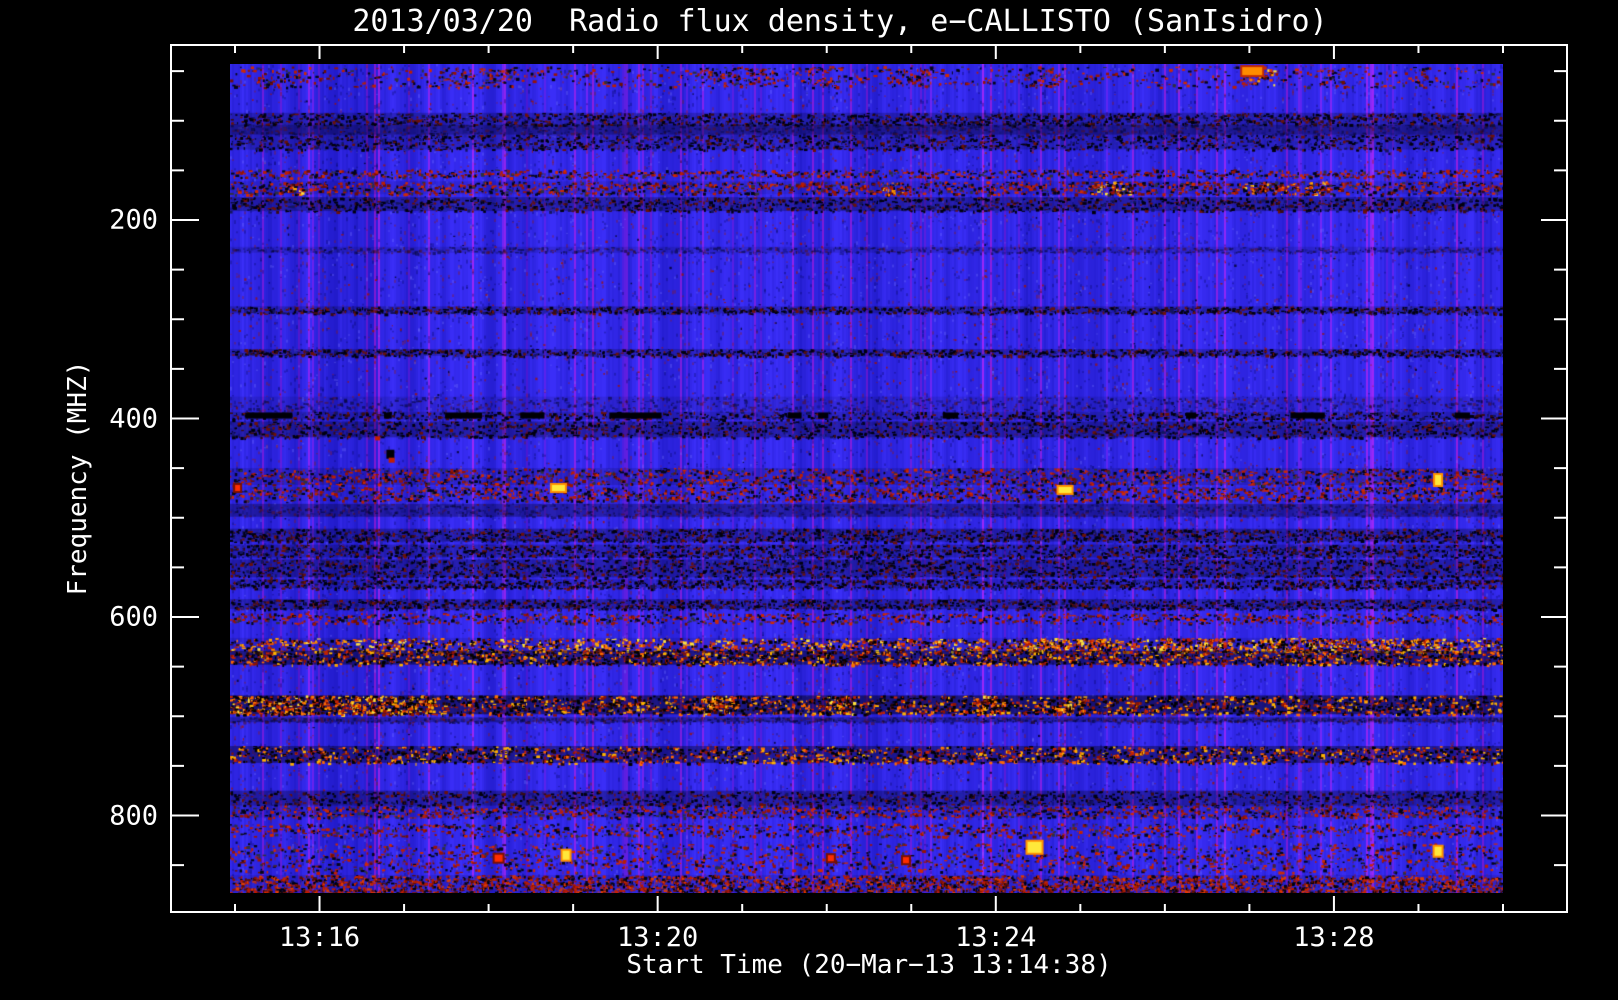 This screenshot has height=1000, width=1618. What do you see at coordinates (133, 220) in the screenshot?
I see `y-tick-label: 200` at bounding box center [133, 220].